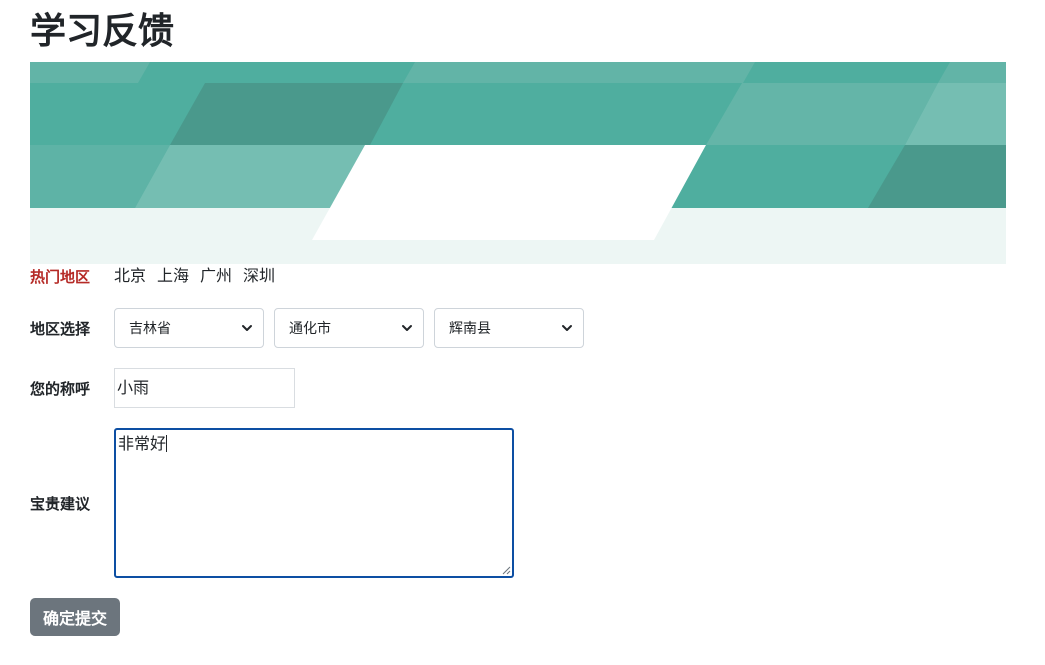 Image resolution: width=1045 pixels, height=665 pixels. Describe the element at coordinates (216, 276) in the screenshot. I see `hot-city-guangzhou: 广州` at that location.